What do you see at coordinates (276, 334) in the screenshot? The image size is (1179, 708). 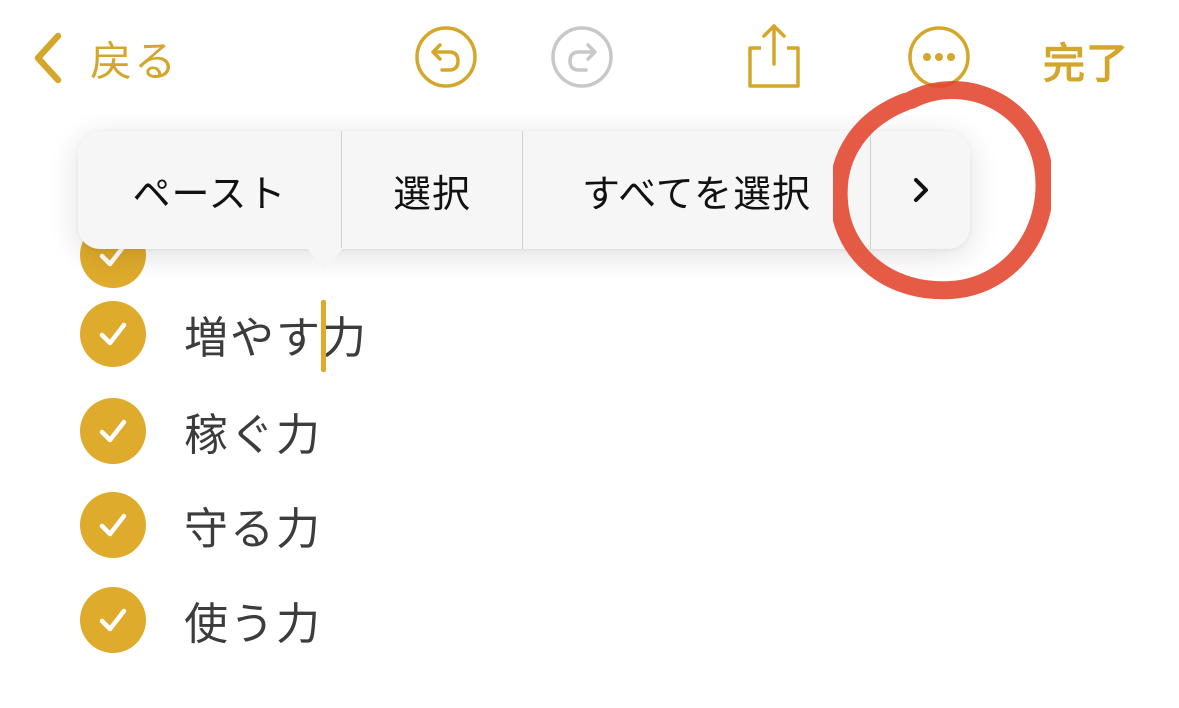 I see `checklist-item-text: 増やす力` at bounding box center [276, 334].